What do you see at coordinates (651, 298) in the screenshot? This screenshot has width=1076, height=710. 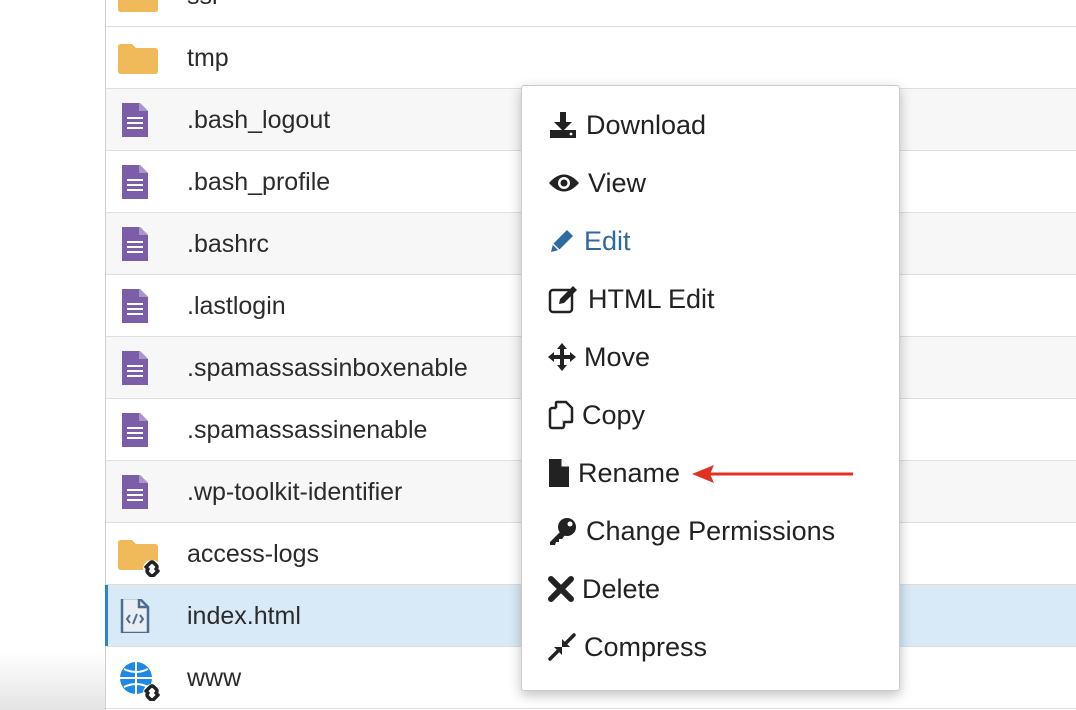 I see `menu-item-label: HTML Edit` at bounding box center [651, 298].